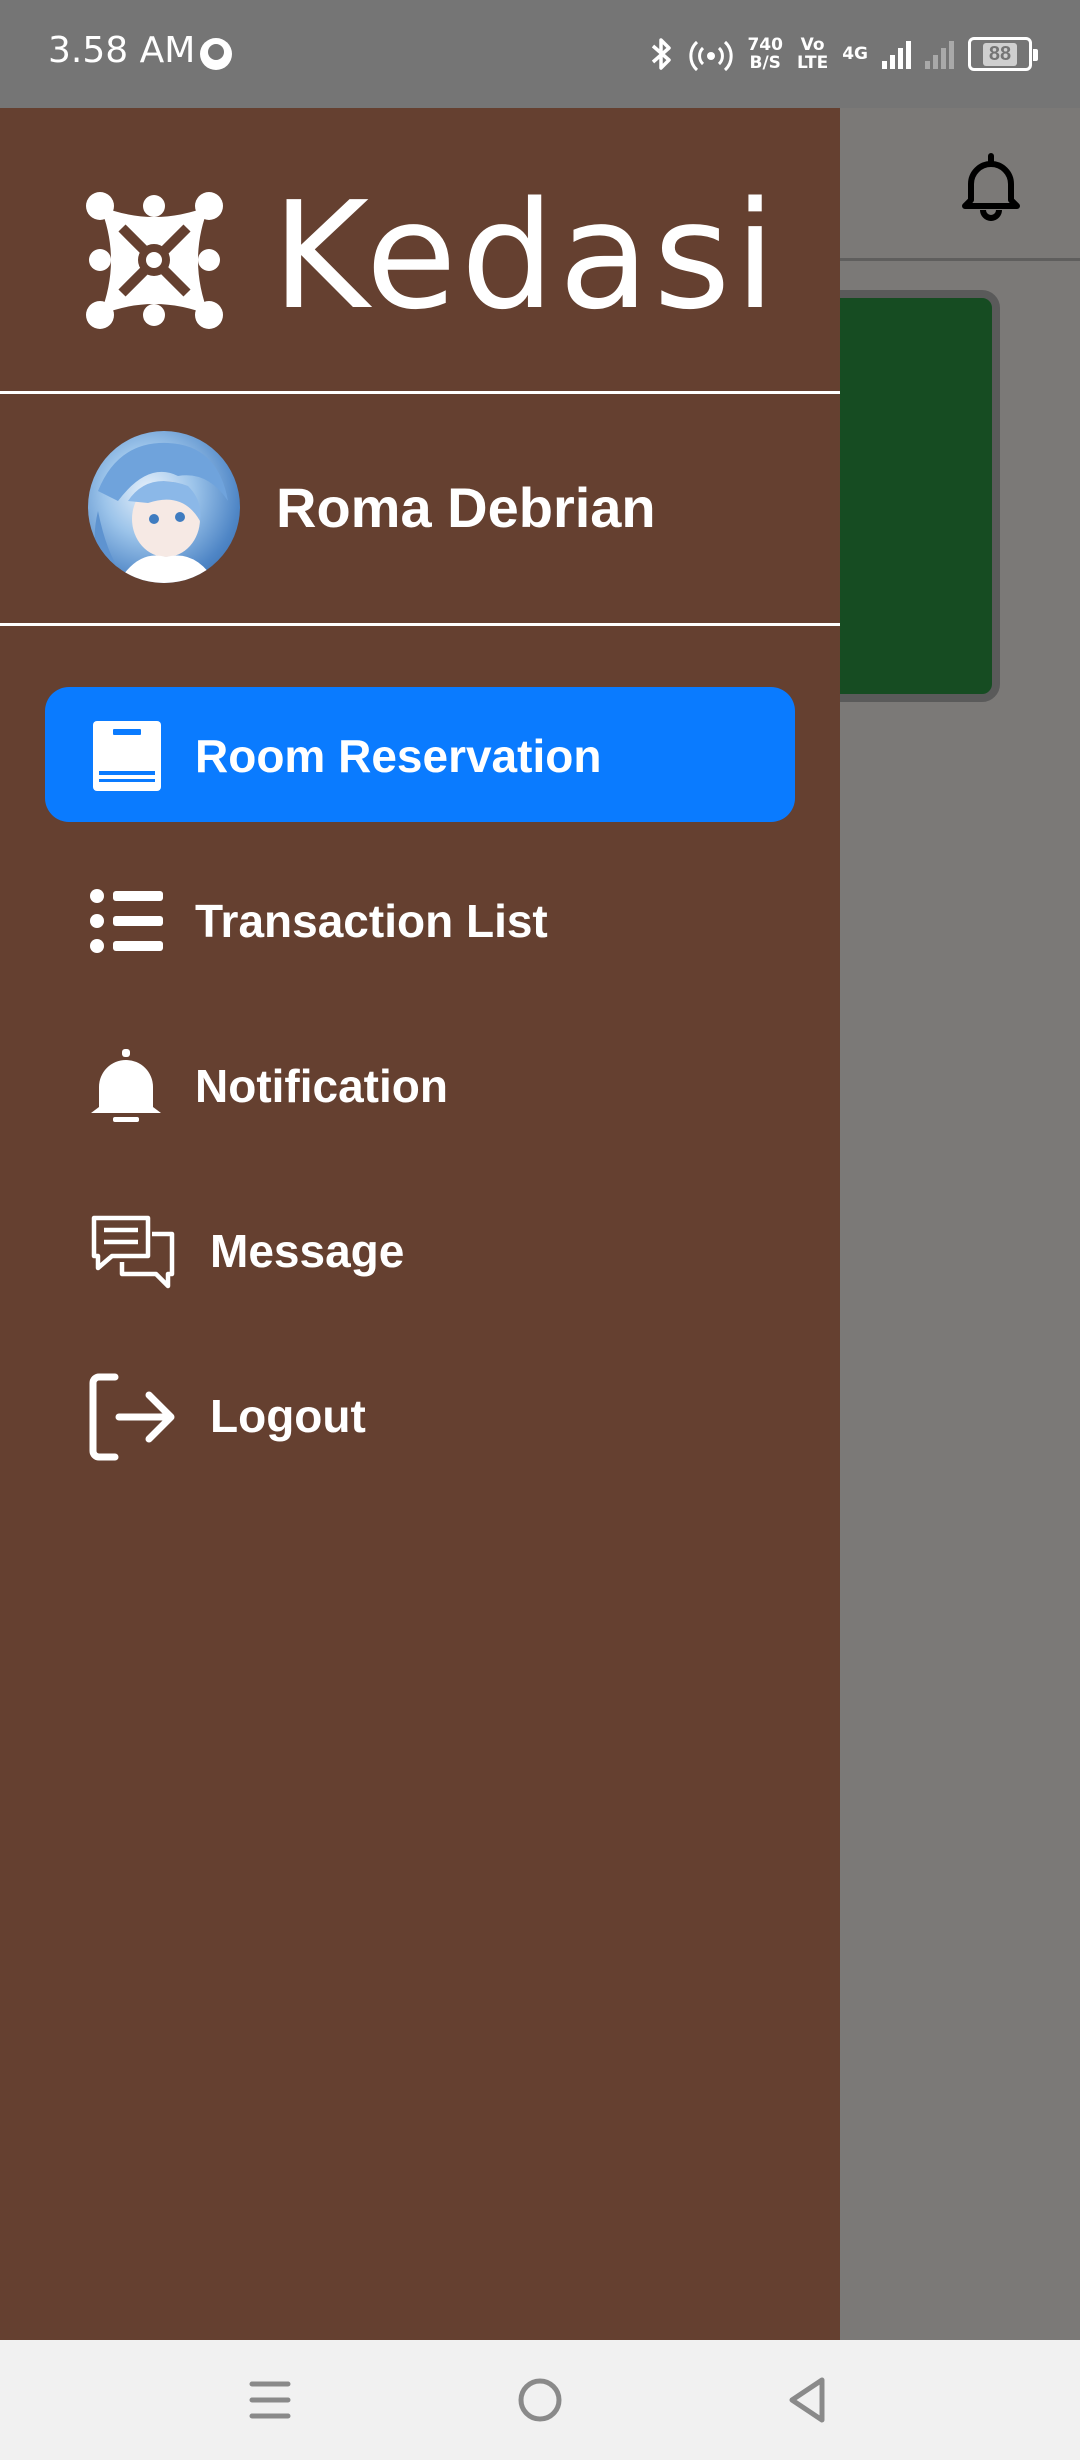  Describe the element at coordinates (855, 54) in the screenshot. I see `network-type: 4G` at that location.